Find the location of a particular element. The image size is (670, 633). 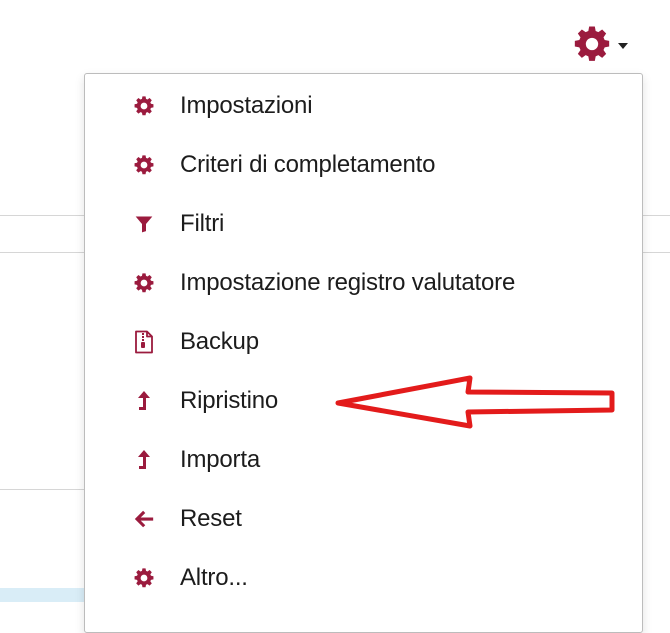

menu-item-label: Reset is located at coordinates (211, 518).